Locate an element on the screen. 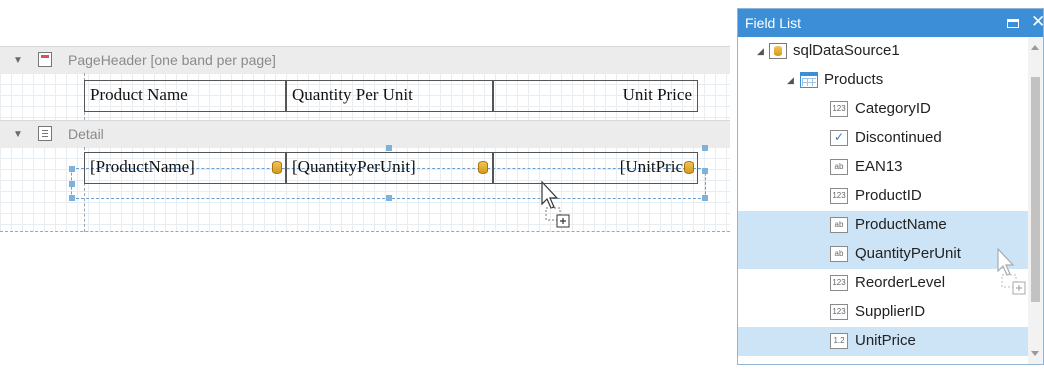  field-item-reorderlevel: 123 ReorderLevel is located at coordinates (883, 283).